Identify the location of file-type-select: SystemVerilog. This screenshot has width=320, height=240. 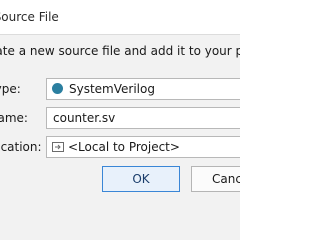
(143, 89).